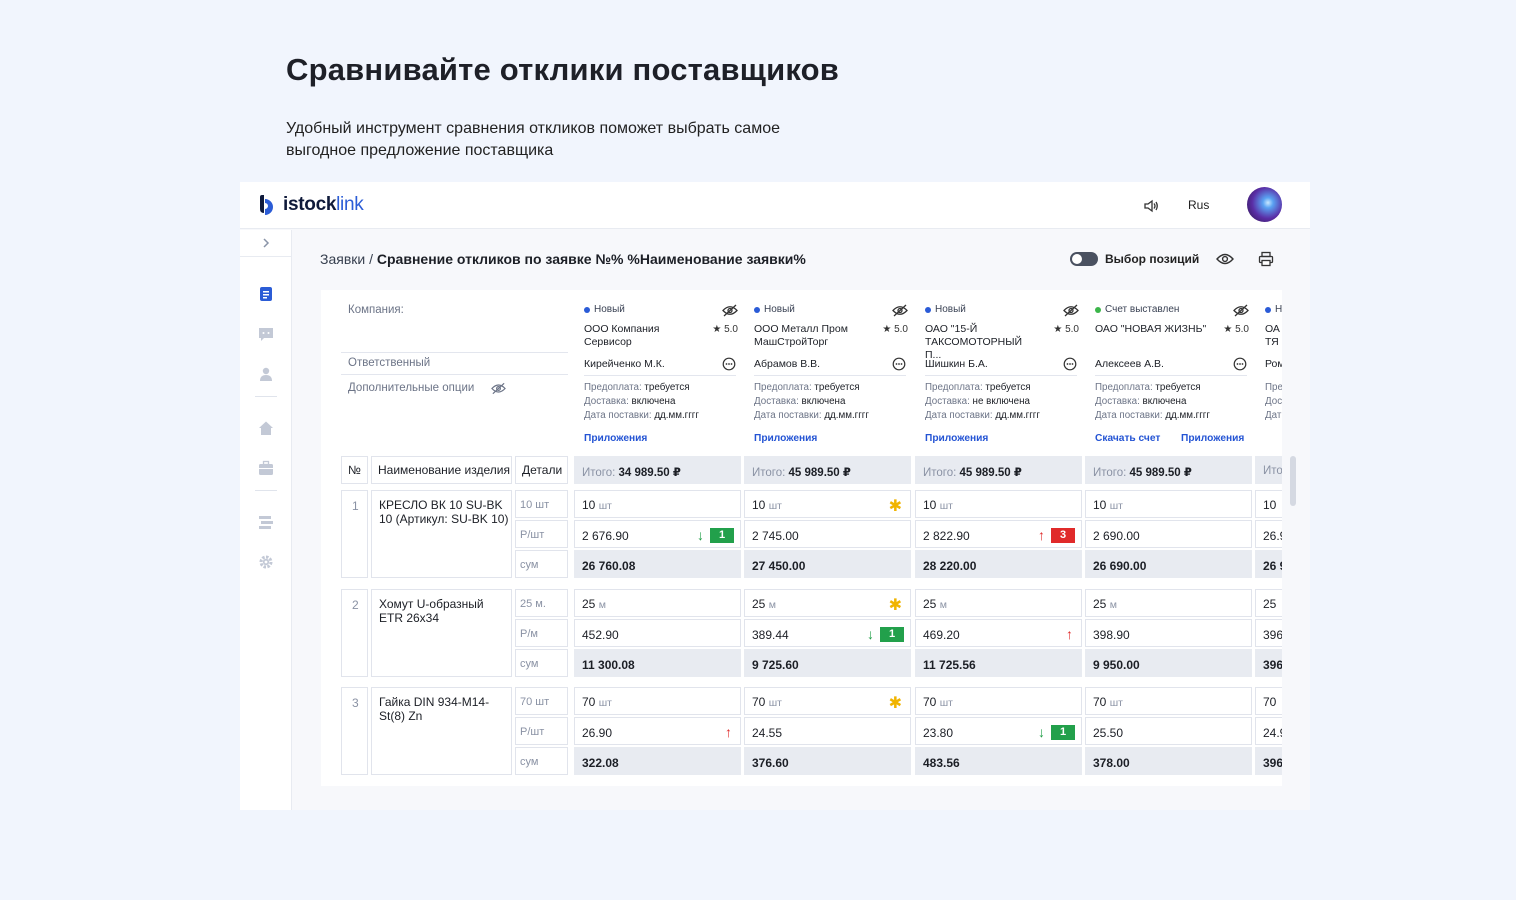 The height and width of the screenshot is (900, 1516). What do you see at coordinates (640, 336) in the screenshot?
I see `supplier-name: ООО Компания Сервисор` at bounding box center [640, 336].